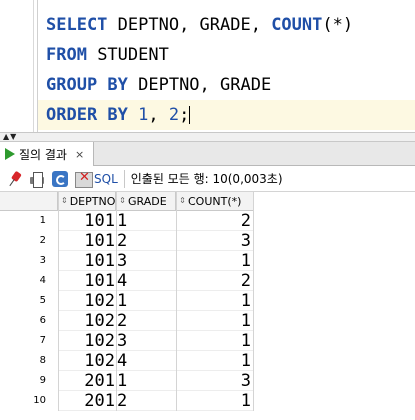  I want to click on tab-query-result-label: 질의 결과, so click(43, 154).